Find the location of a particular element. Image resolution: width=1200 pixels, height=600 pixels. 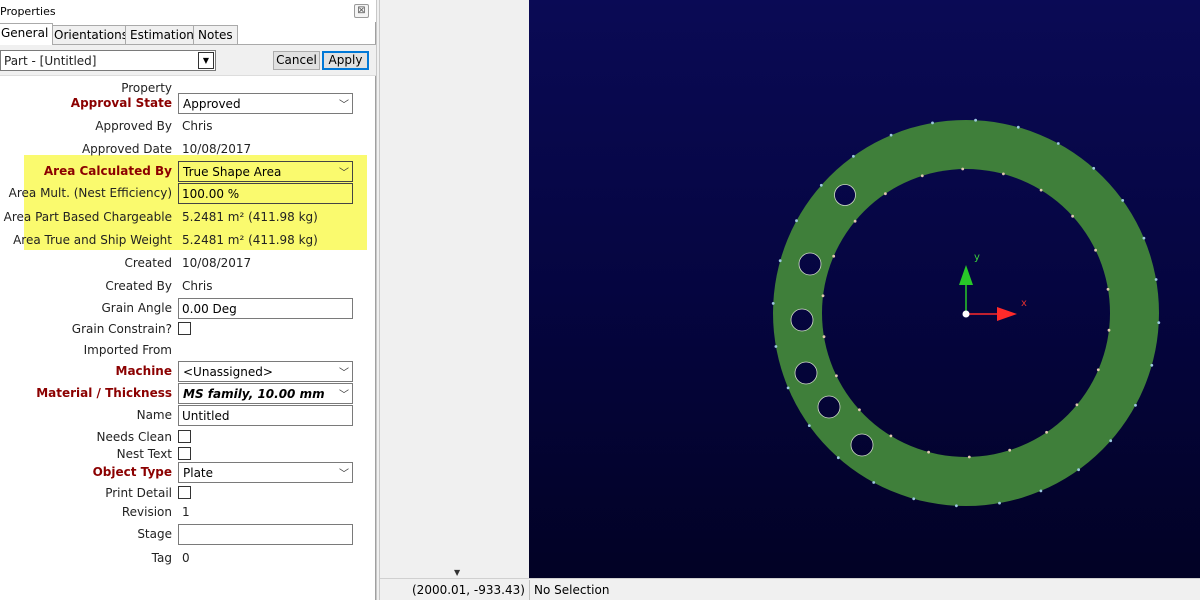

name-field: Untitled is located at coordinates (265, 415).